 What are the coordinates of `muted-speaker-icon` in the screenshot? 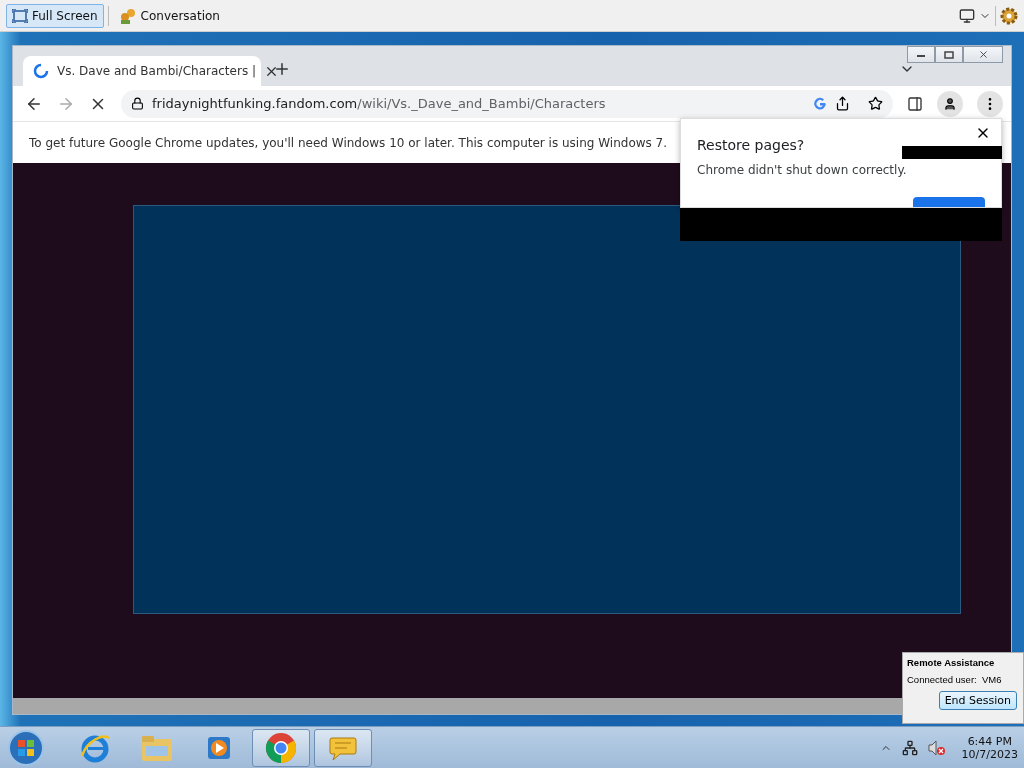 It's located at (936, 747).